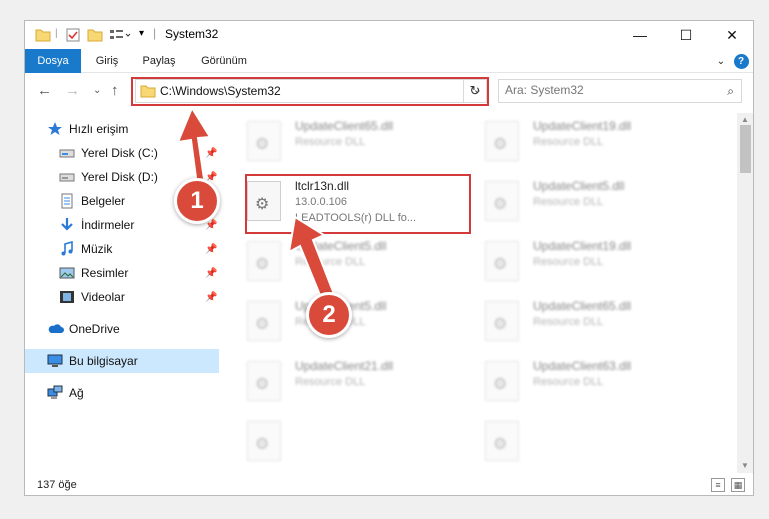 The image size is (769, 519). What do you see at coordinates (329, 315) in the screenshot?
I see `step-badge-2: 2` at bounding box center [329, 315].